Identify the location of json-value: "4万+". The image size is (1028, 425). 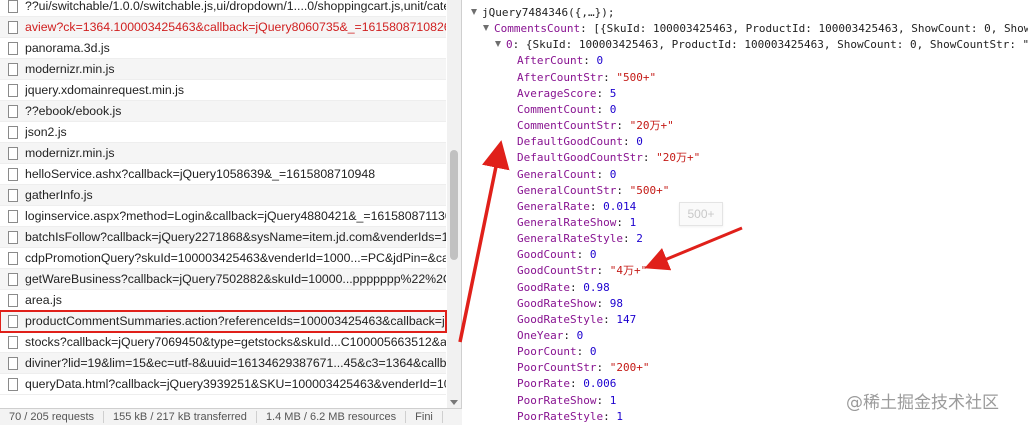
(628, 271).